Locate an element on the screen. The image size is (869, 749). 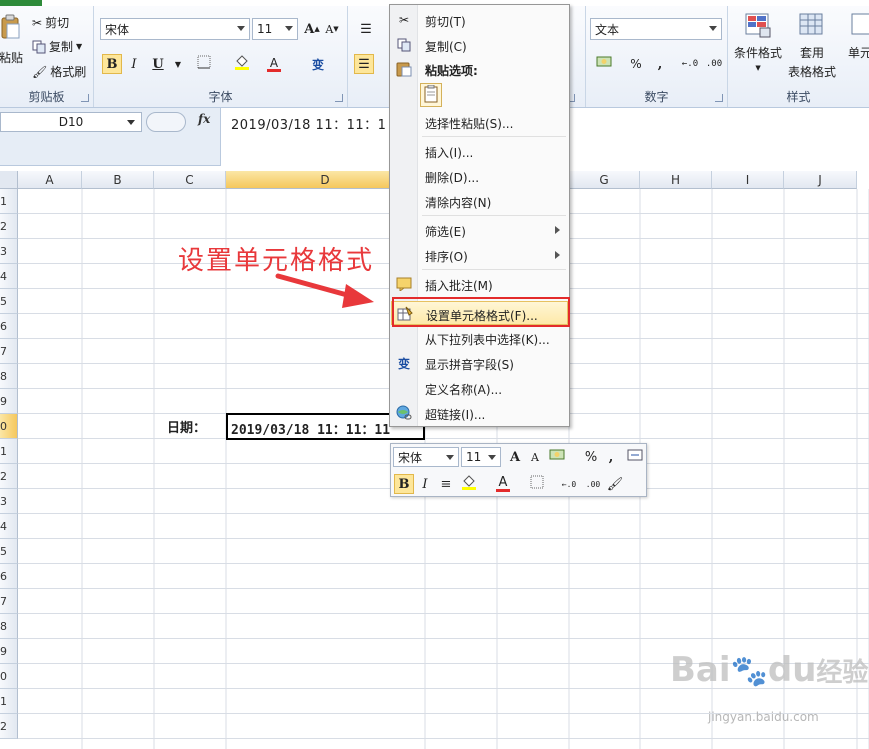
mini-center-button: ≡ is located at coordinates (446, 484).